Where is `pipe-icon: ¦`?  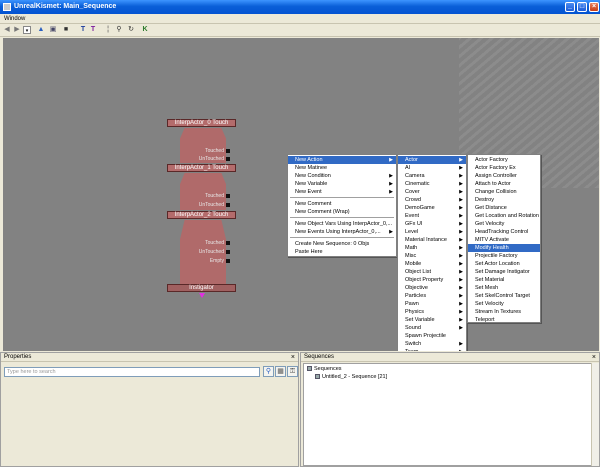
pipe-icon: ¦ is located at coordinates (108, 30).